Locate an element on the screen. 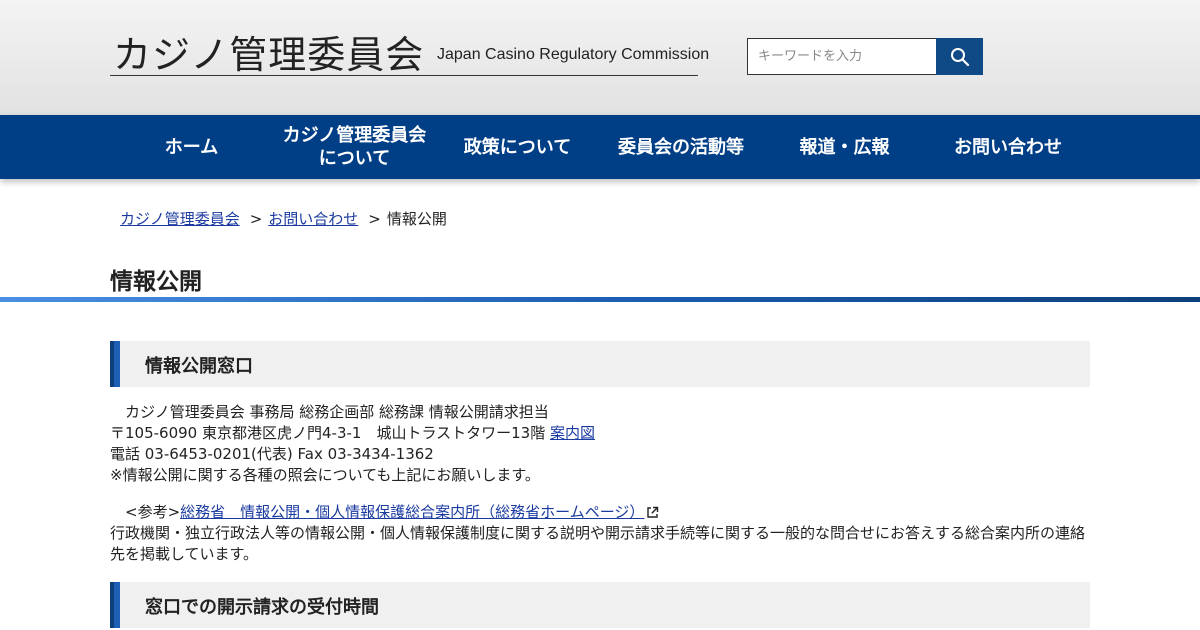 This screenshot has height=630, width=1200. search-icon is located at coordinates (959, 56).